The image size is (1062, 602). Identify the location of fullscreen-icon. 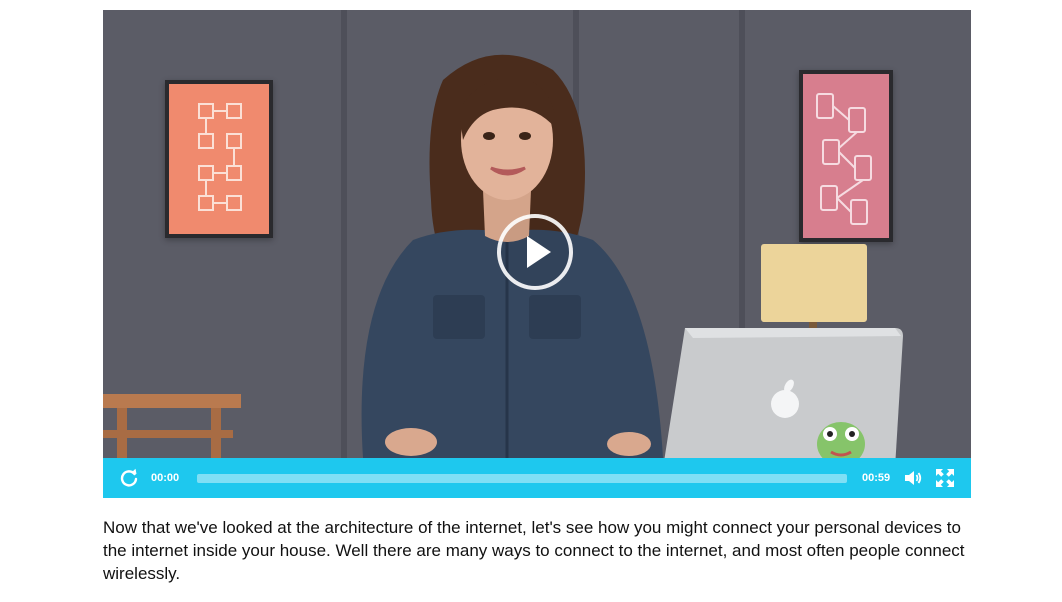
(945, 478).